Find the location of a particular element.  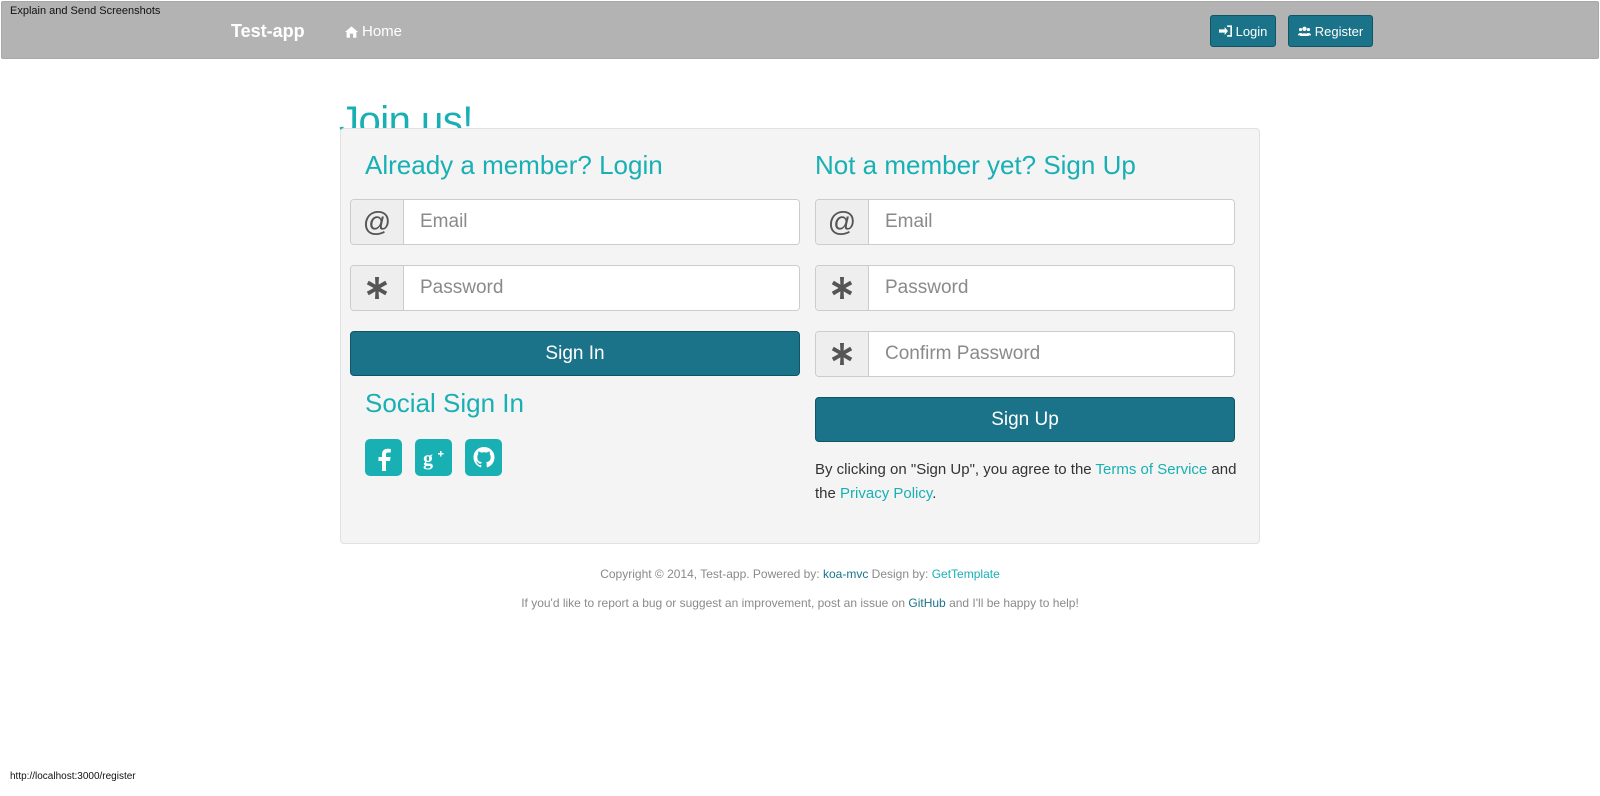

login-heading: Already a member? Login is located at coordinates (514, 165).